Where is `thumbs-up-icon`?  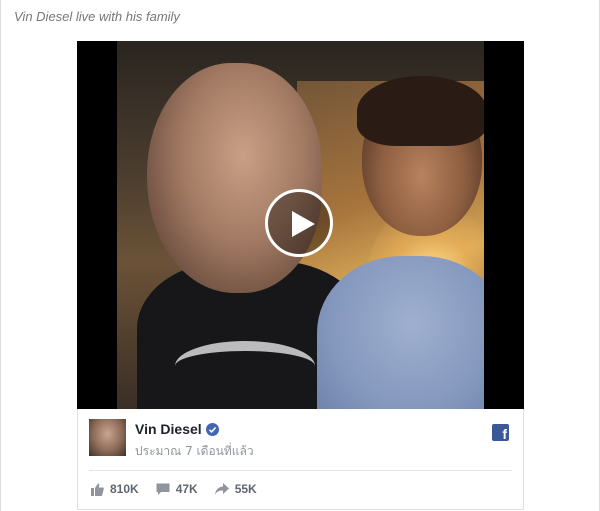 thumbs-up-icon is located at coordinates (97, 489).